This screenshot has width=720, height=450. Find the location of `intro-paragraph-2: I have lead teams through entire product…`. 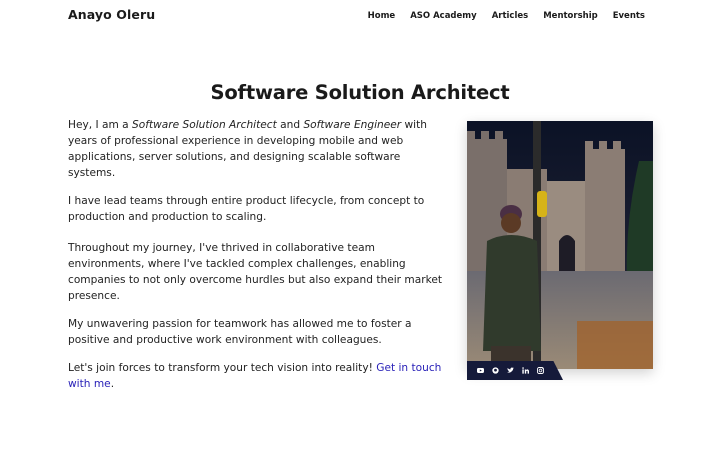

intro-paragraph-2: I have lead teams through entire product… is located at coordinates (246, 209).